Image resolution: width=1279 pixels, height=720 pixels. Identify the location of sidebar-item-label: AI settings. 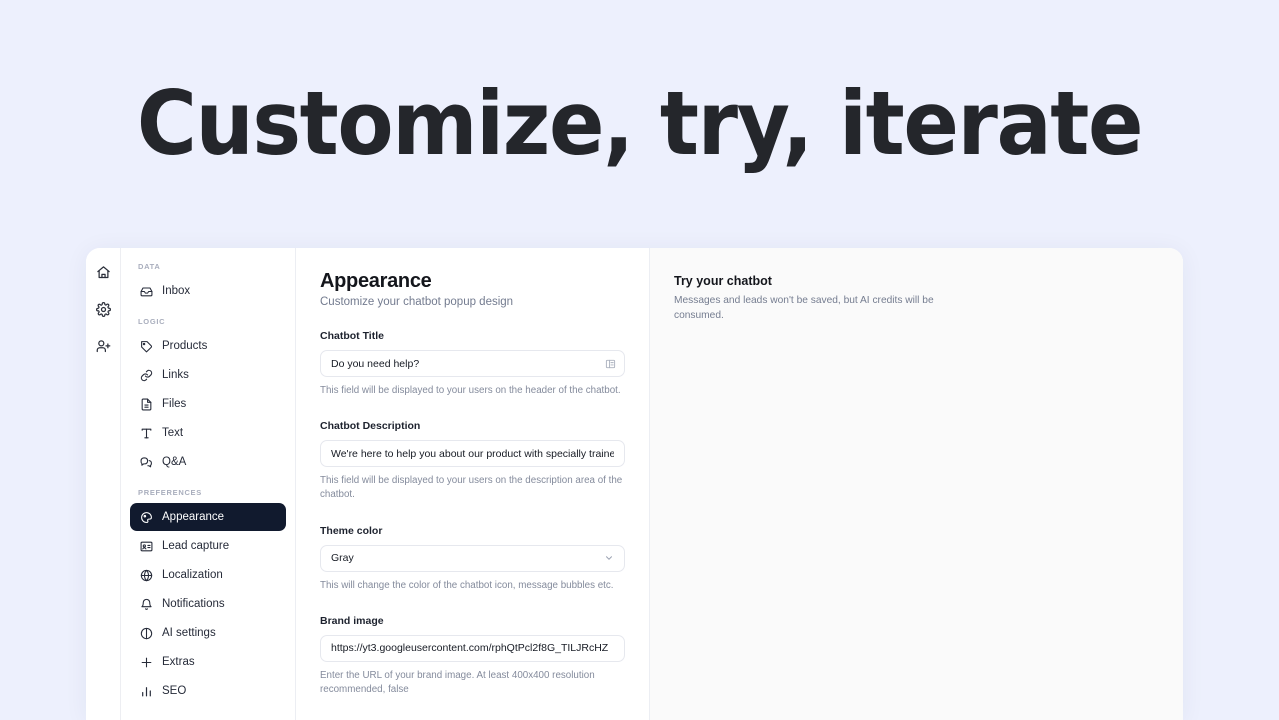
(189, 633).